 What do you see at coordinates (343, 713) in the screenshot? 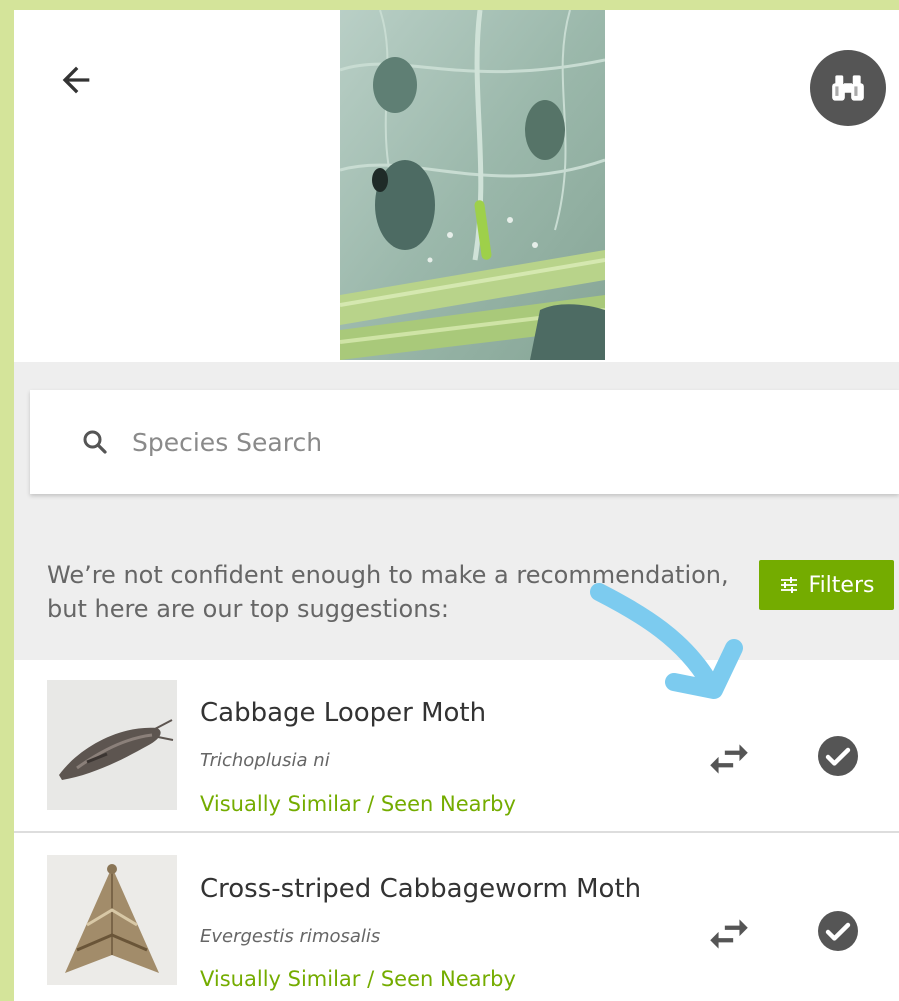
I see `common-name: Cabbage Looper Moth` at bounding box center [343, 713].